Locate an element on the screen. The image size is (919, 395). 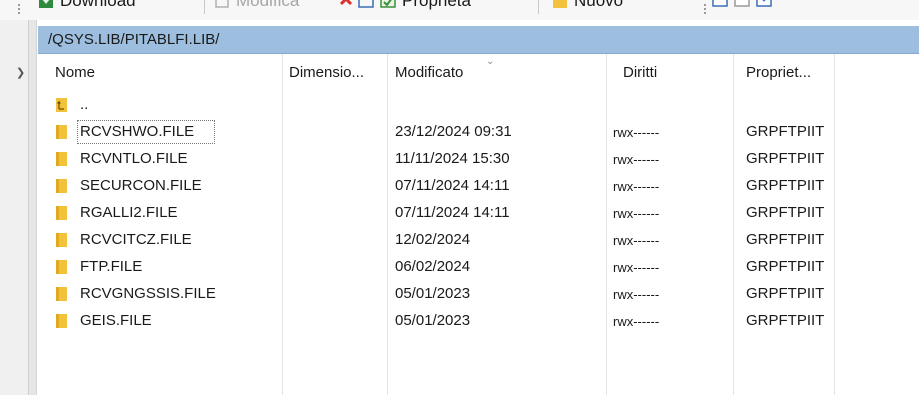
file-name: SECURCON.FILE is located at coordinates (141, 185).